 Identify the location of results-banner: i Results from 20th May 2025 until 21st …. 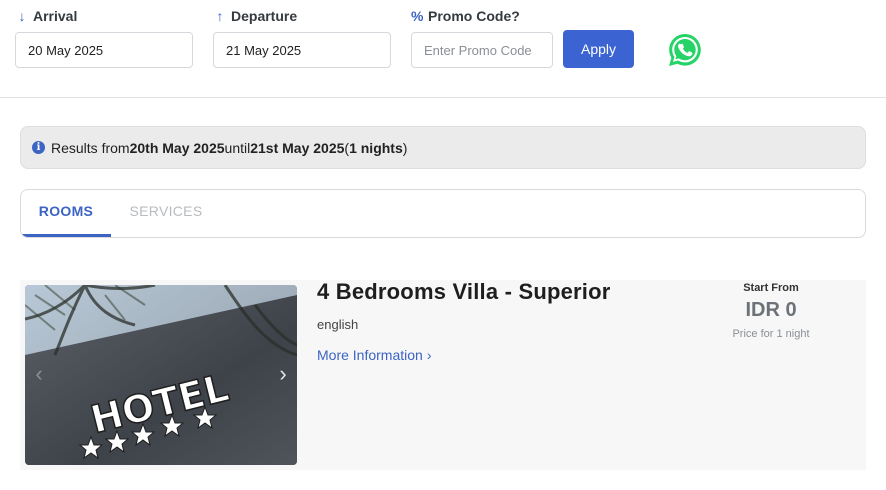
(443, 147).